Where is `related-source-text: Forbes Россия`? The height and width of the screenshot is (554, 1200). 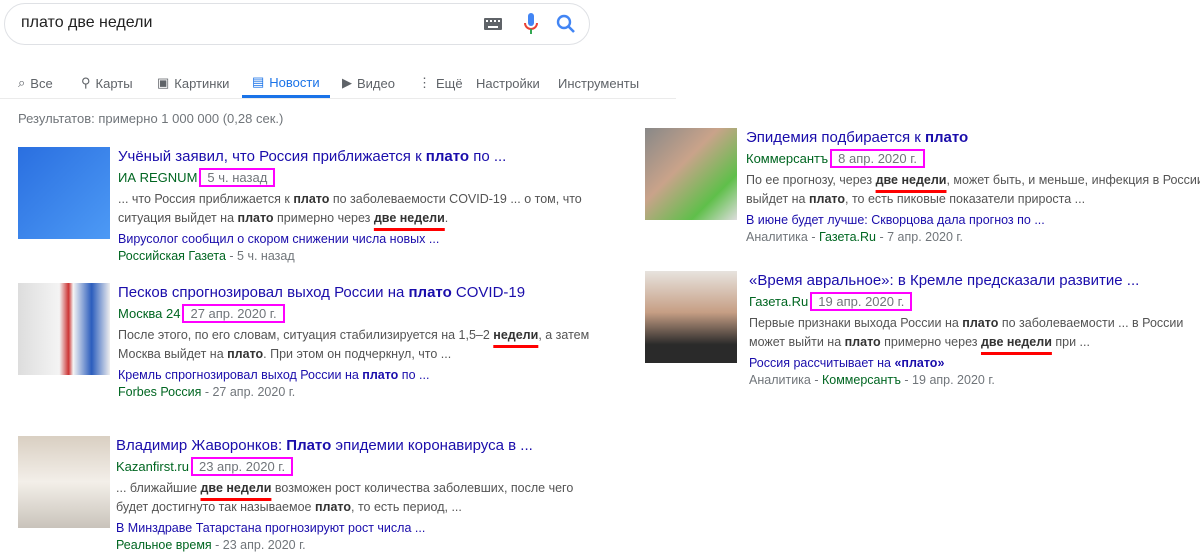
related-source-text: Forbes Россия is located at coordinates (160, 392).